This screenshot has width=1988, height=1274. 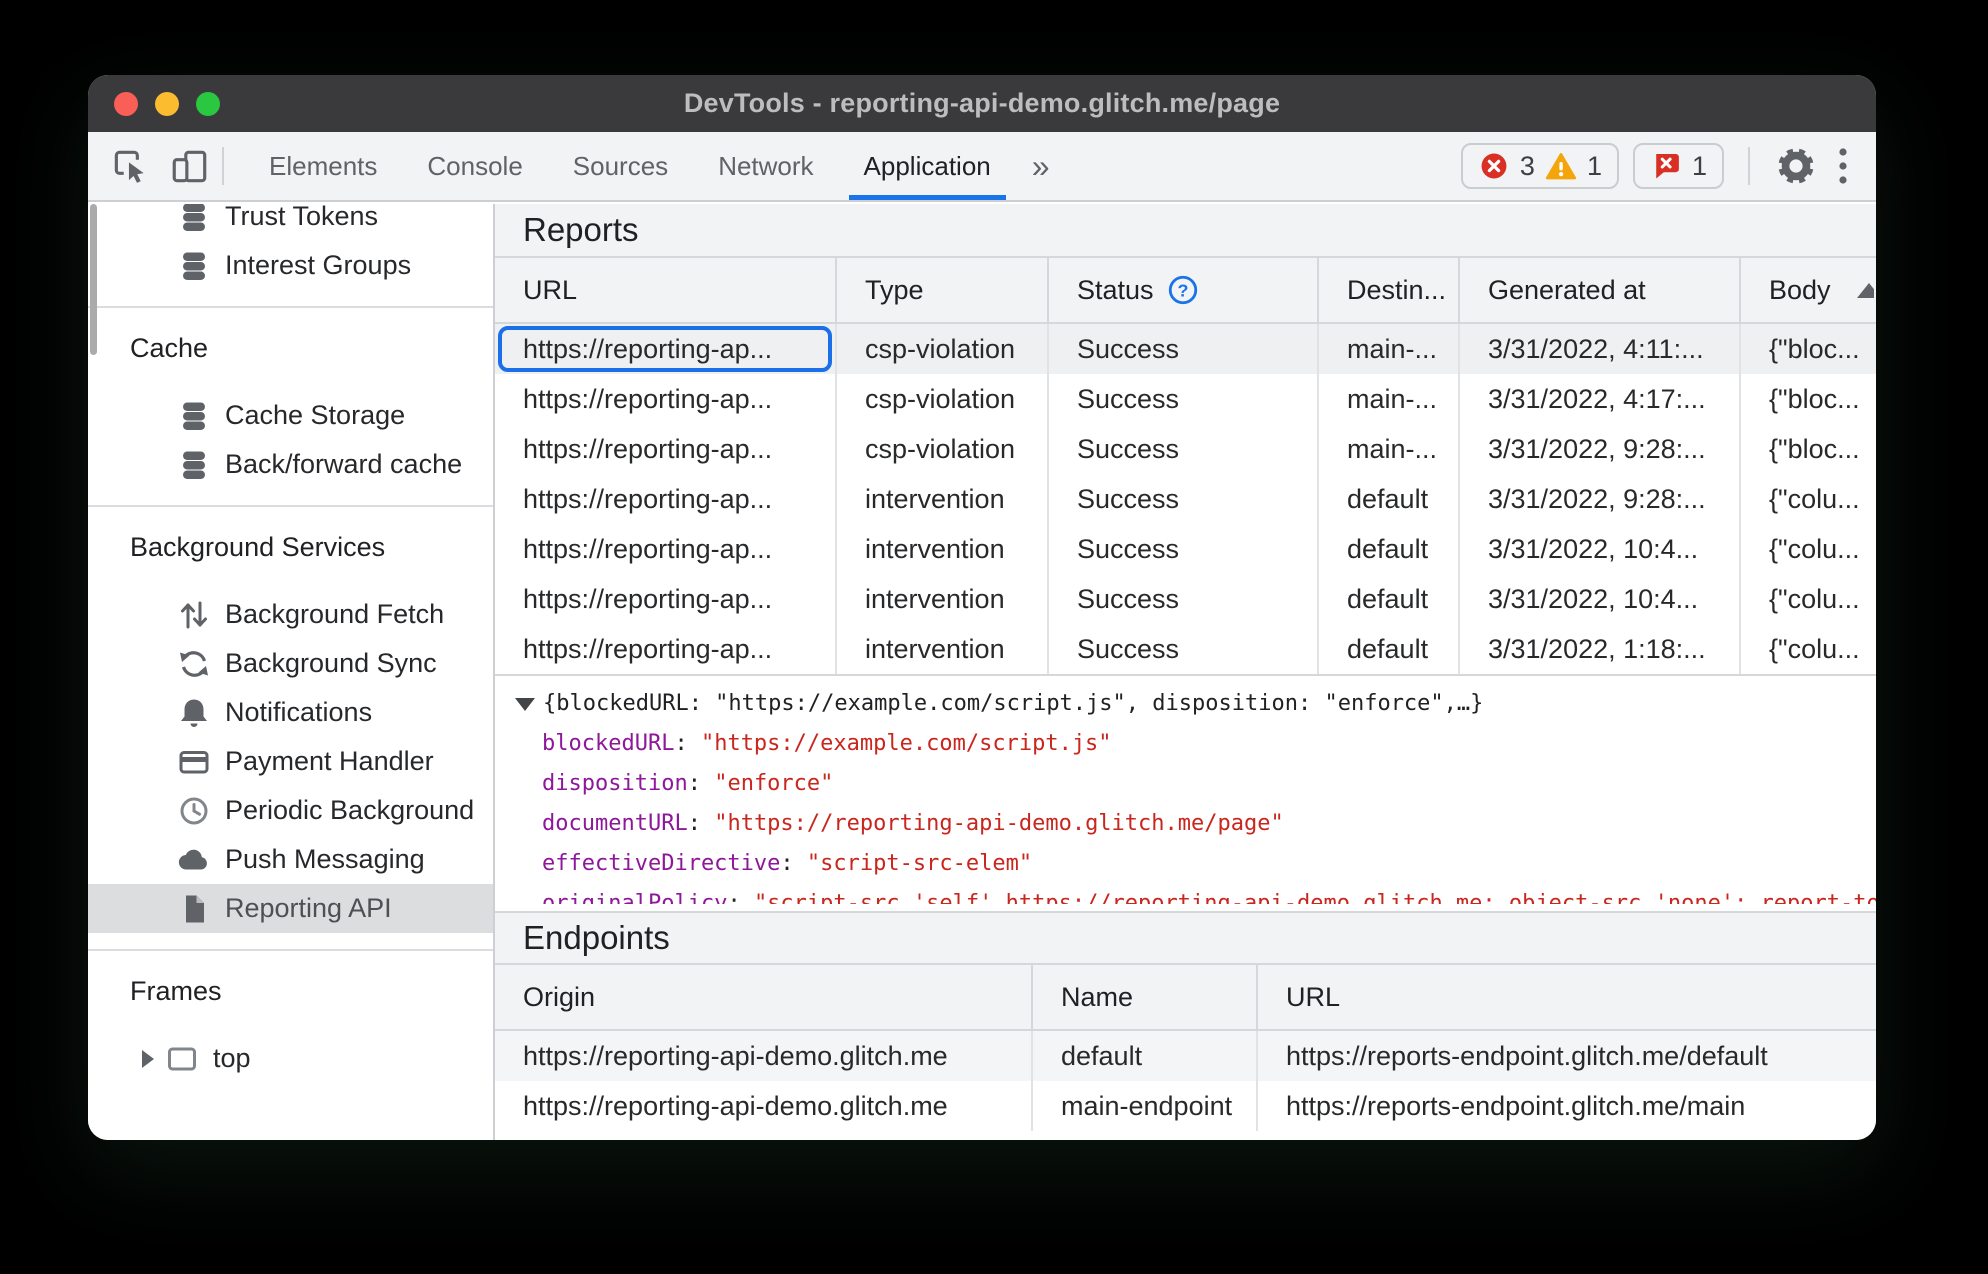 What do you see at coordinates (93, 279) in the screenshot?
I see `sidebar-scrollbar` at bounding box center [93, 279].